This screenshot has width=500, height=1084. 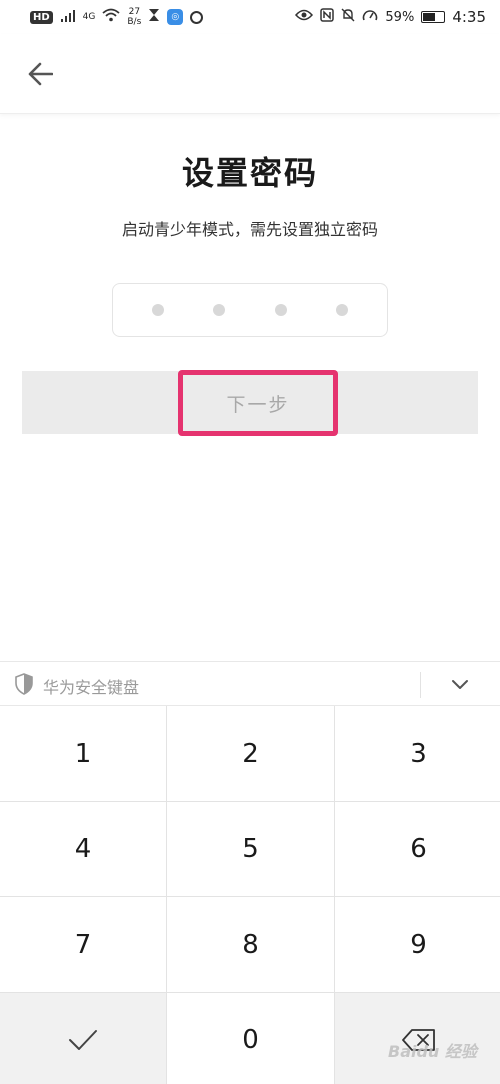 What do you see at coordinates (83, 944) in the screenshot?
I see `key-7: 7` at bounding box center [83, 944].